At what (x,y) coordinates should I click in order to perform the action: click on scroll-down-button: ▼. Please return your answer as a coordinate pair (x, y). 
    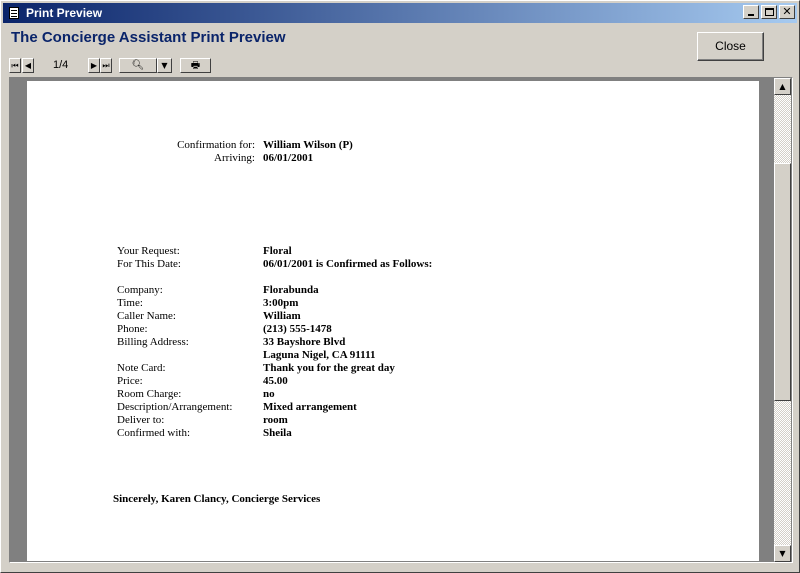
    Looking at the image, I should click on (782, 553).